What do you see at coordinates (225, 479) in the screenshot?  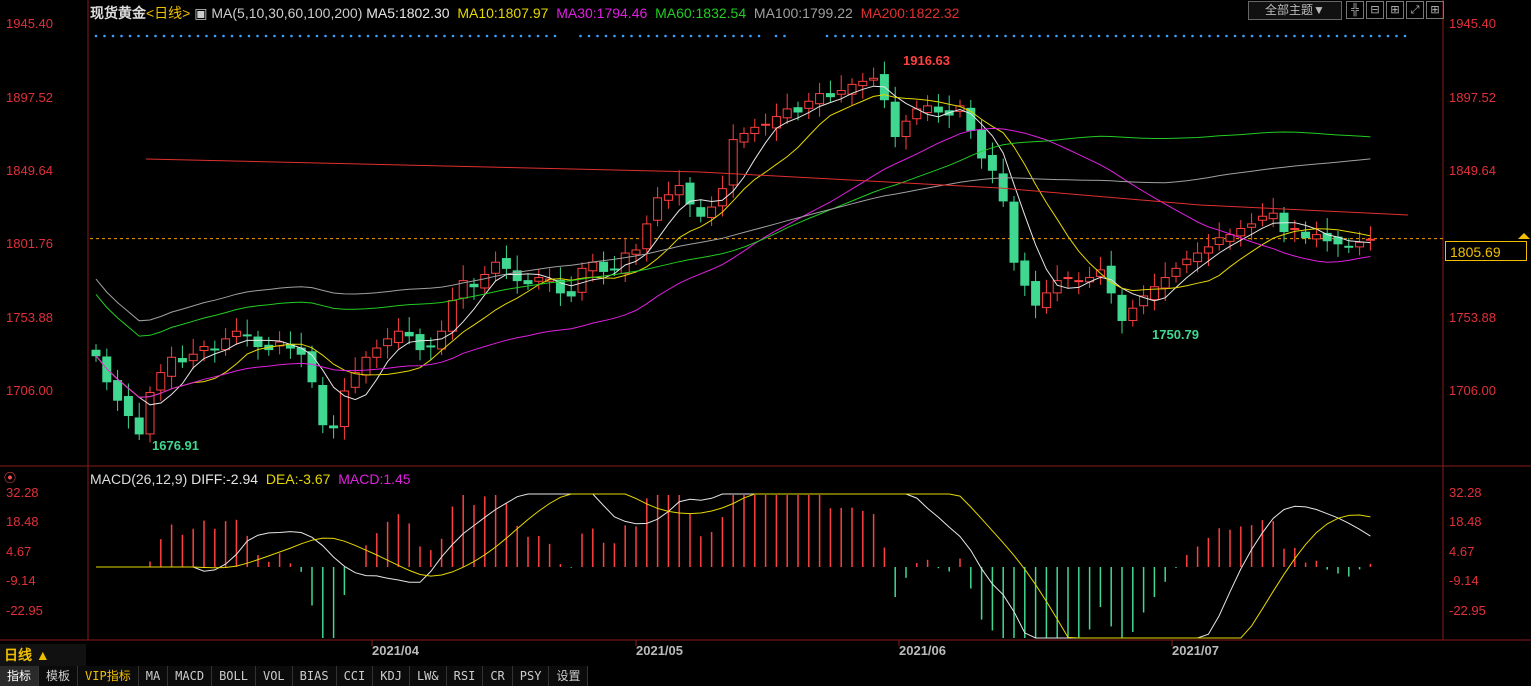 I see `macd-diff: DIFF:-2.94` at bounding box center [225, 479].